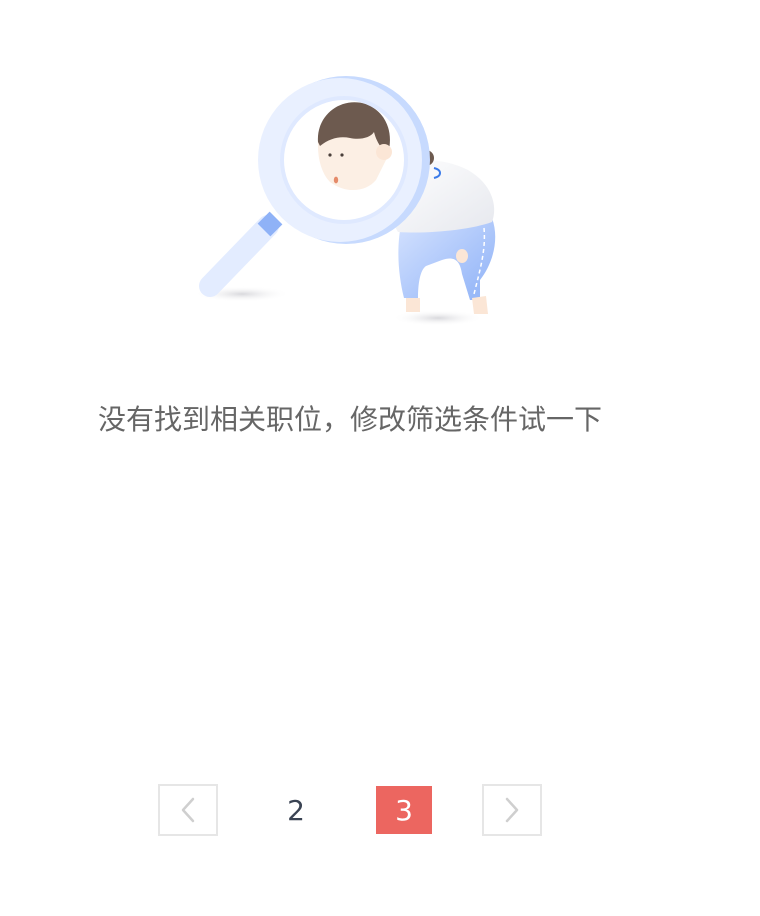 The width and height of the screenshot is (760, 916). What do you see at coordinates (404, 810) in the screenshot?
I see `page-3-button-current: 3` at bounding box center [404, 810].